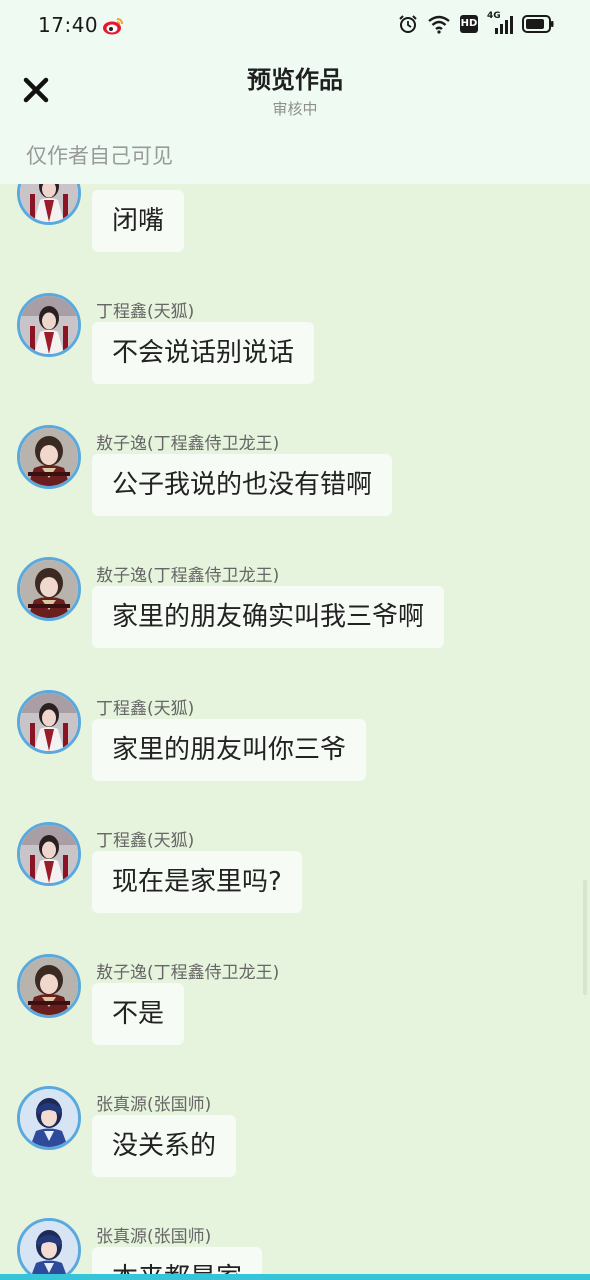 Image resolution: width=590 pixels, height=1280 pixels. What do you see at coordinates (68, 25) in the screenshot?
I see `status-time: 17:40` at bounding box center [68, 25].